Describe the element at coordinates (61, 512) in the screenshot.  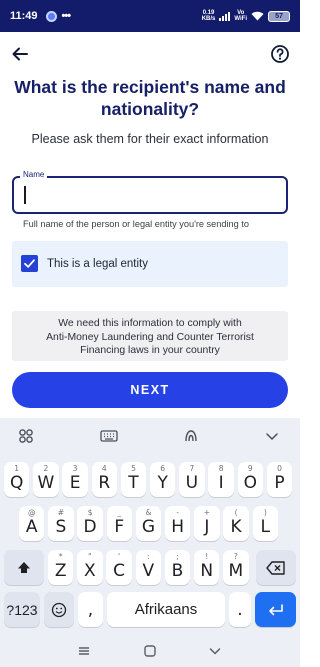
I see `key-hint: #` at that location.